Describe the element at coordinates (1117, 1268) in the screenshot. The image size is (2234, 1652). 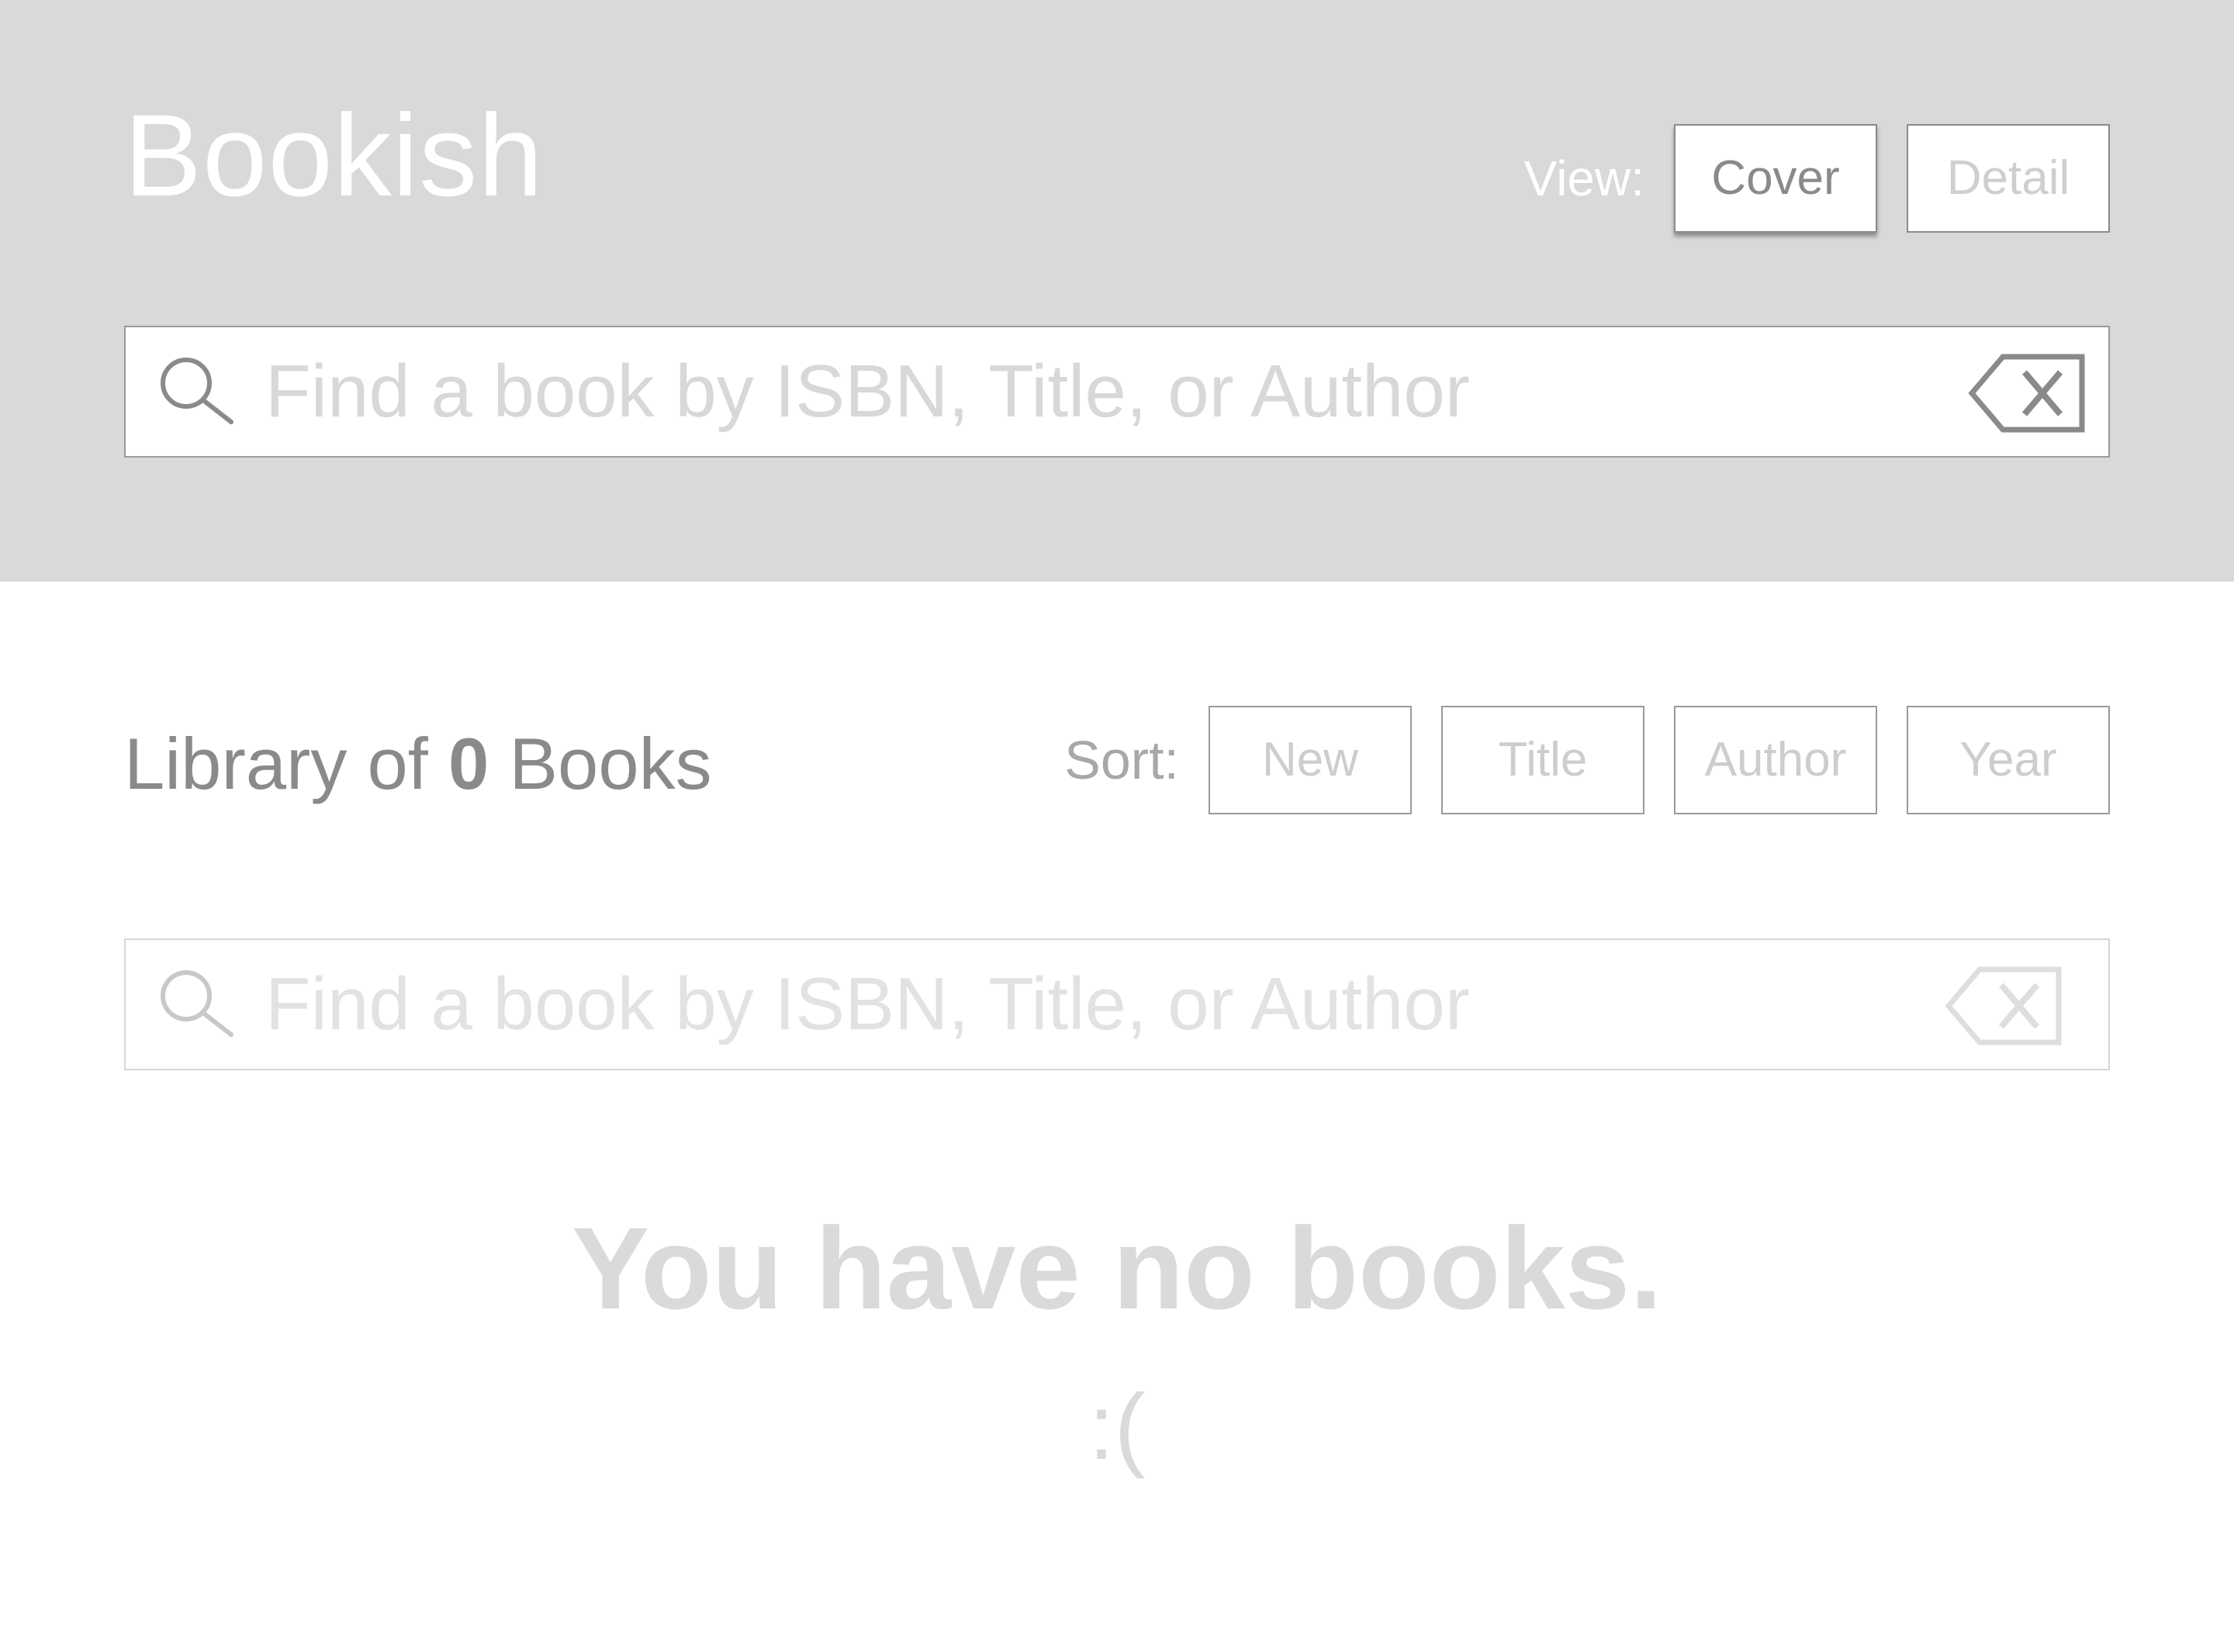
I see `empty-state-message: You have no books.` at that location.